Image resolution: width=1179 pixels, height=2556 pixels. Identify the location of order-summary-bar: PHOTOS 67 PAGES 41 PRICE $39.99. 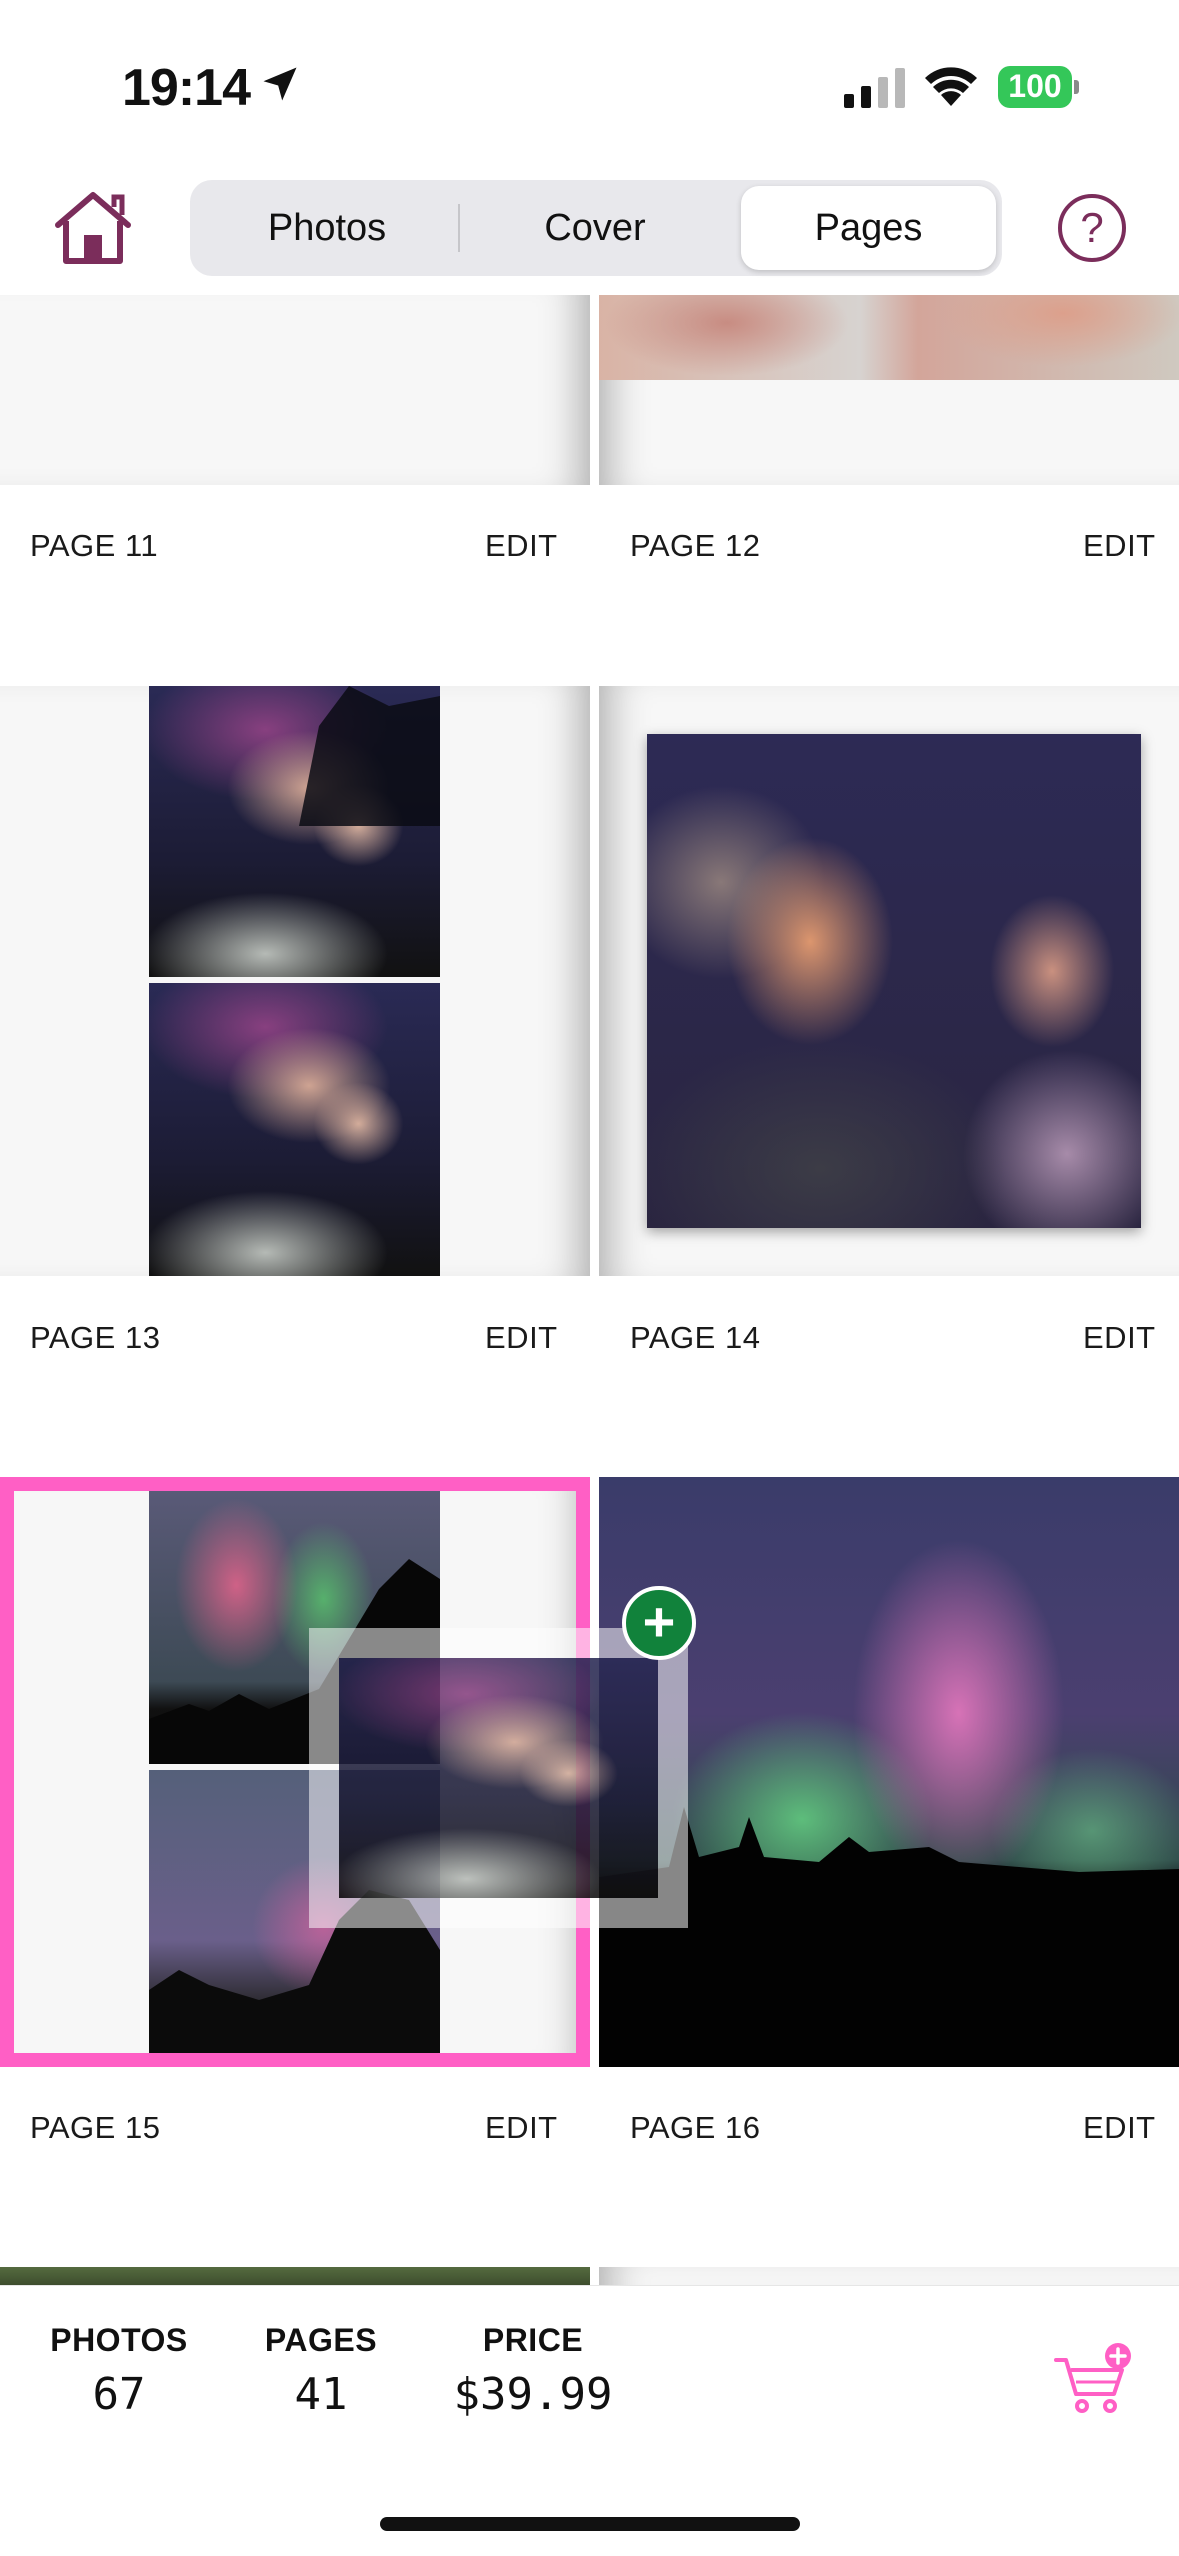
(589, 2420).